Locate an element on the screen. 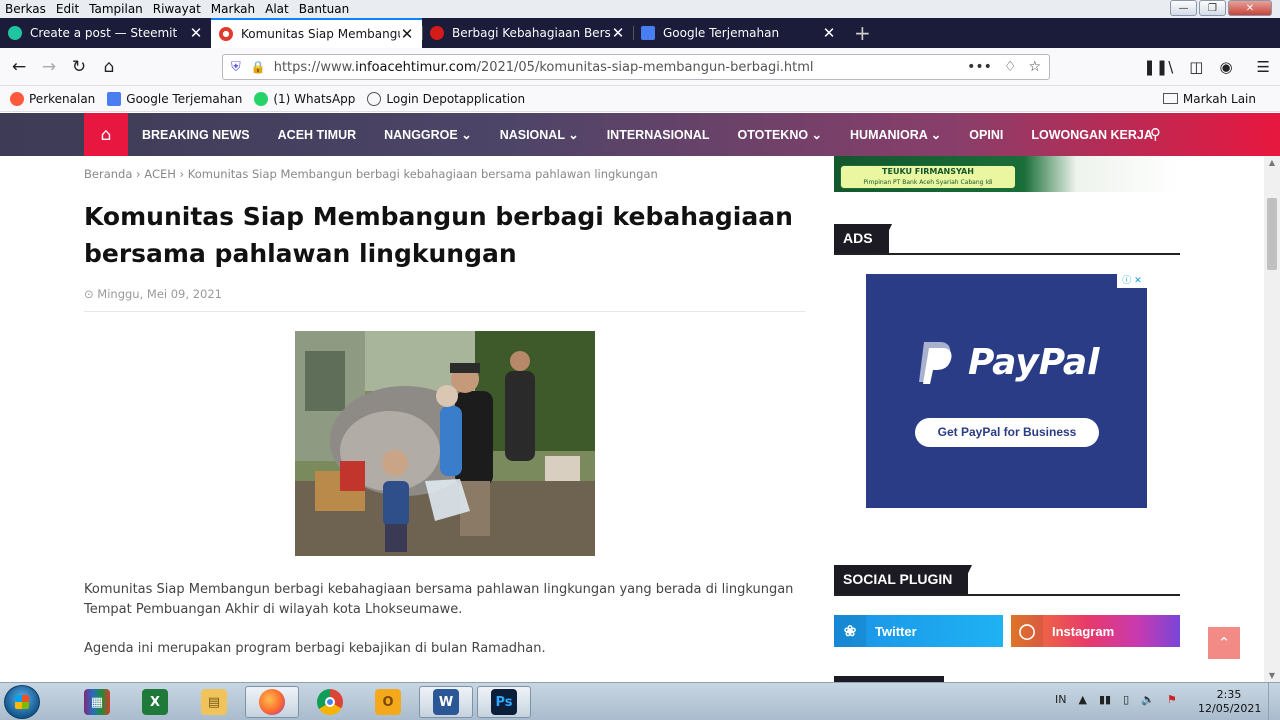  chevron-up-icon: ⌃ is located at coordinates (1224, 643).